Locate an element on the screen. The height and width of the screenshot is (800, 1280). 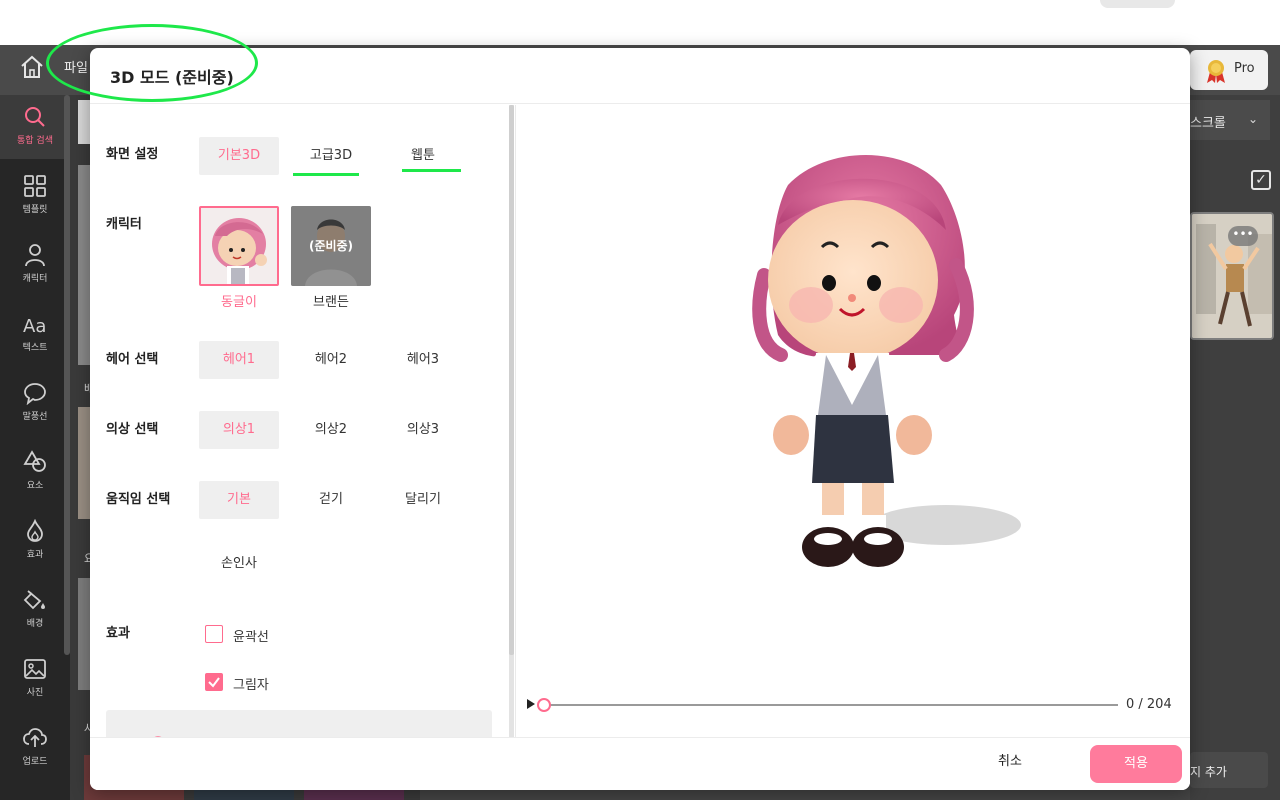
hair-option-1: 헤어1 is located at coordinates (239, 360).